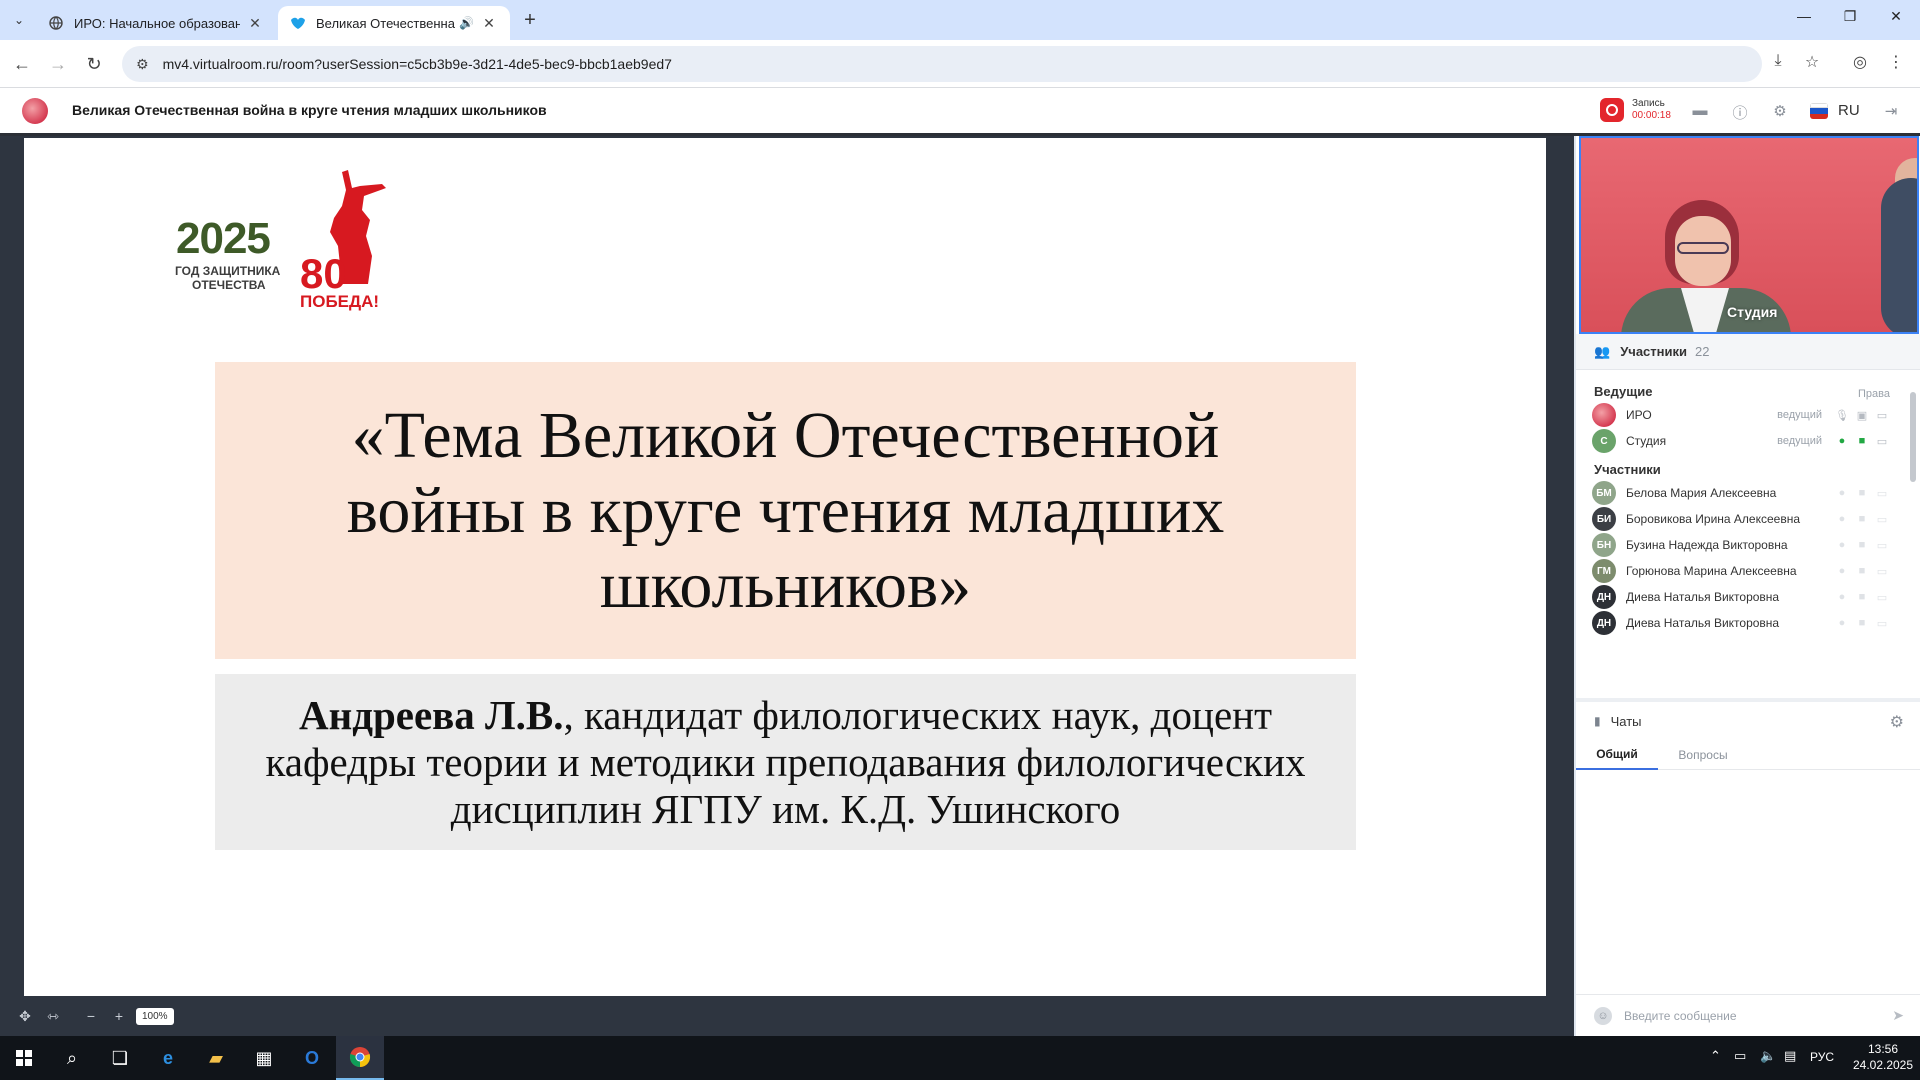 The height and width of the screenshot is (1080, 1920). What do you see at coordinates (1742, 545) in the screenshot?
I see `list-item: БН Бузина Надежда Викторовна ● ■ ▭` at bounding box center [1742, 545].